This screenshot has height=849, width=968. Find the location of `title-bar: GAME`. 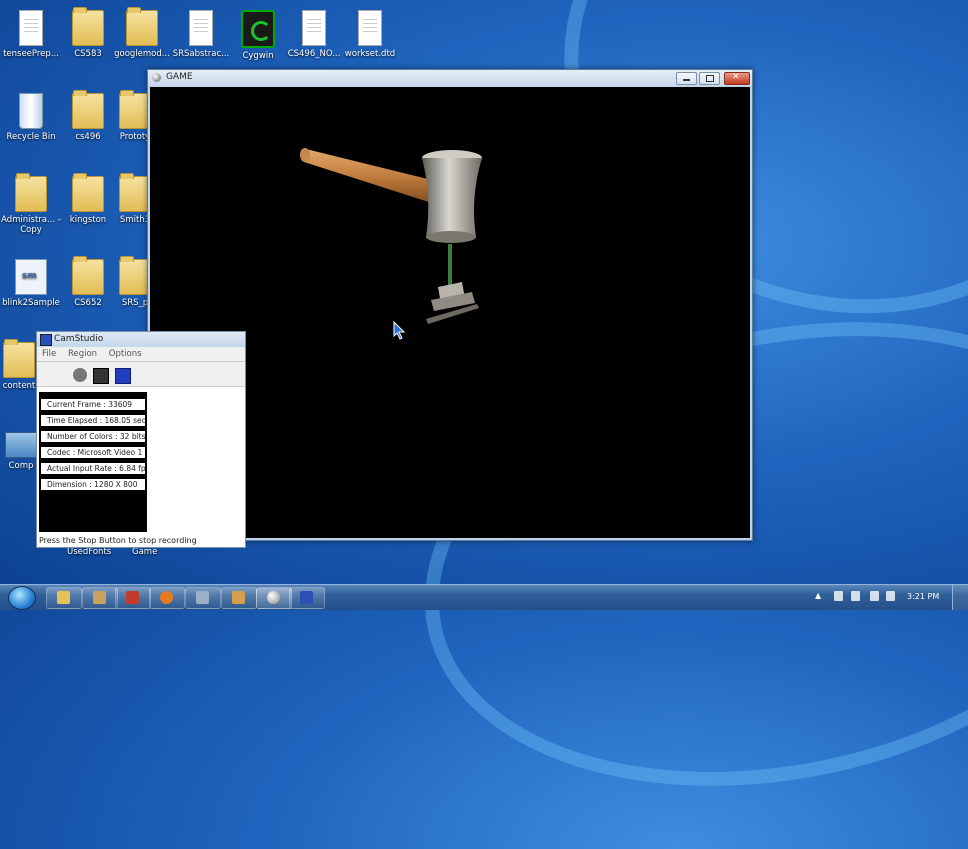

title-bar: GAME is located at coordinates (450, 78).